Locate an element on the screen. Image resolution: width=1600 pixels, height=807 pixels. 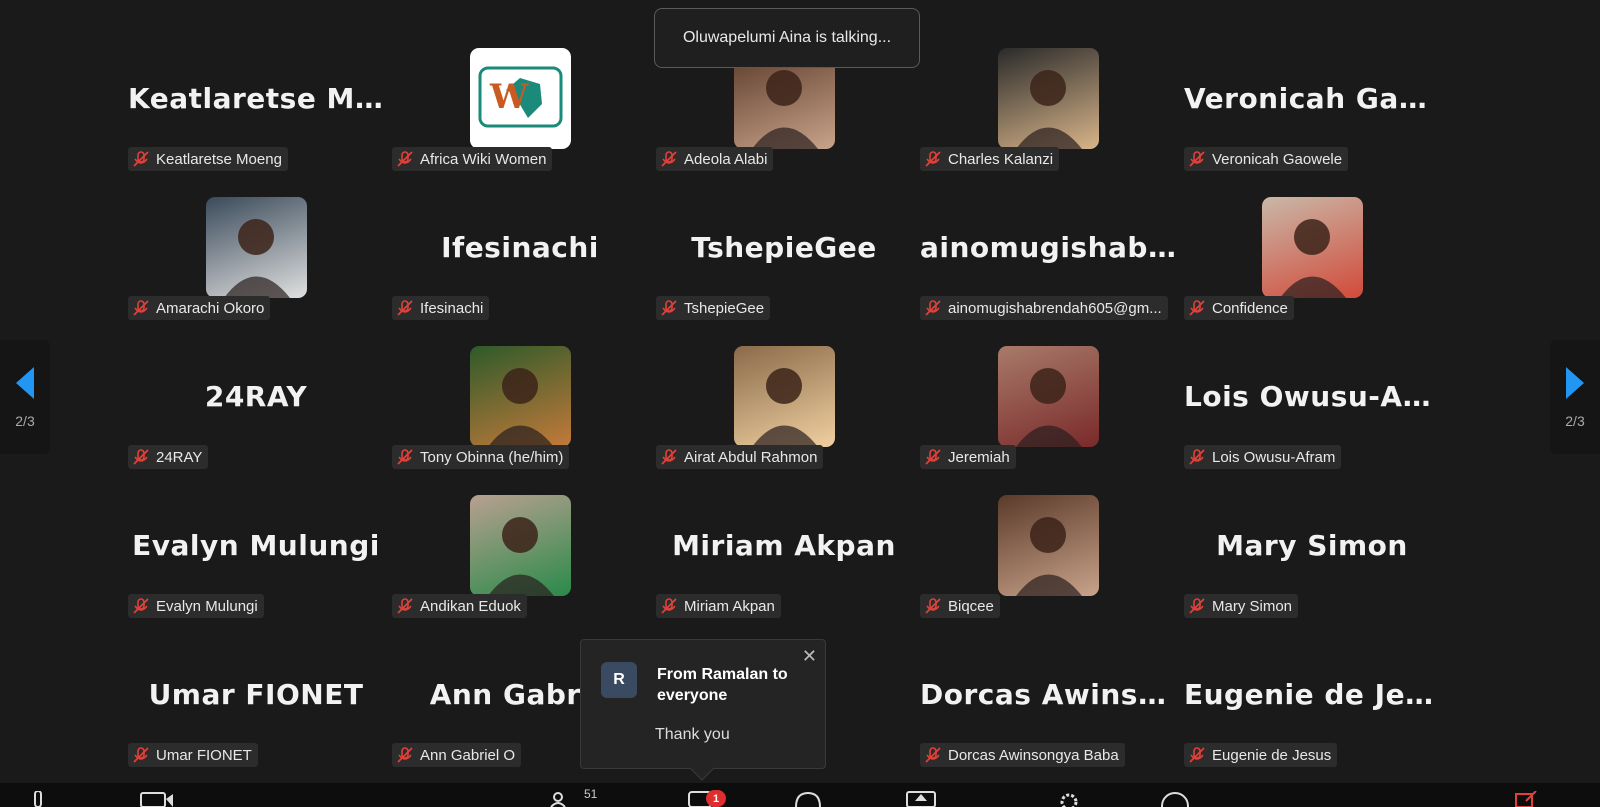
participant-tile: Evalyn Mulungi Evalyn Mulungi is located at coordinates (260, 563).